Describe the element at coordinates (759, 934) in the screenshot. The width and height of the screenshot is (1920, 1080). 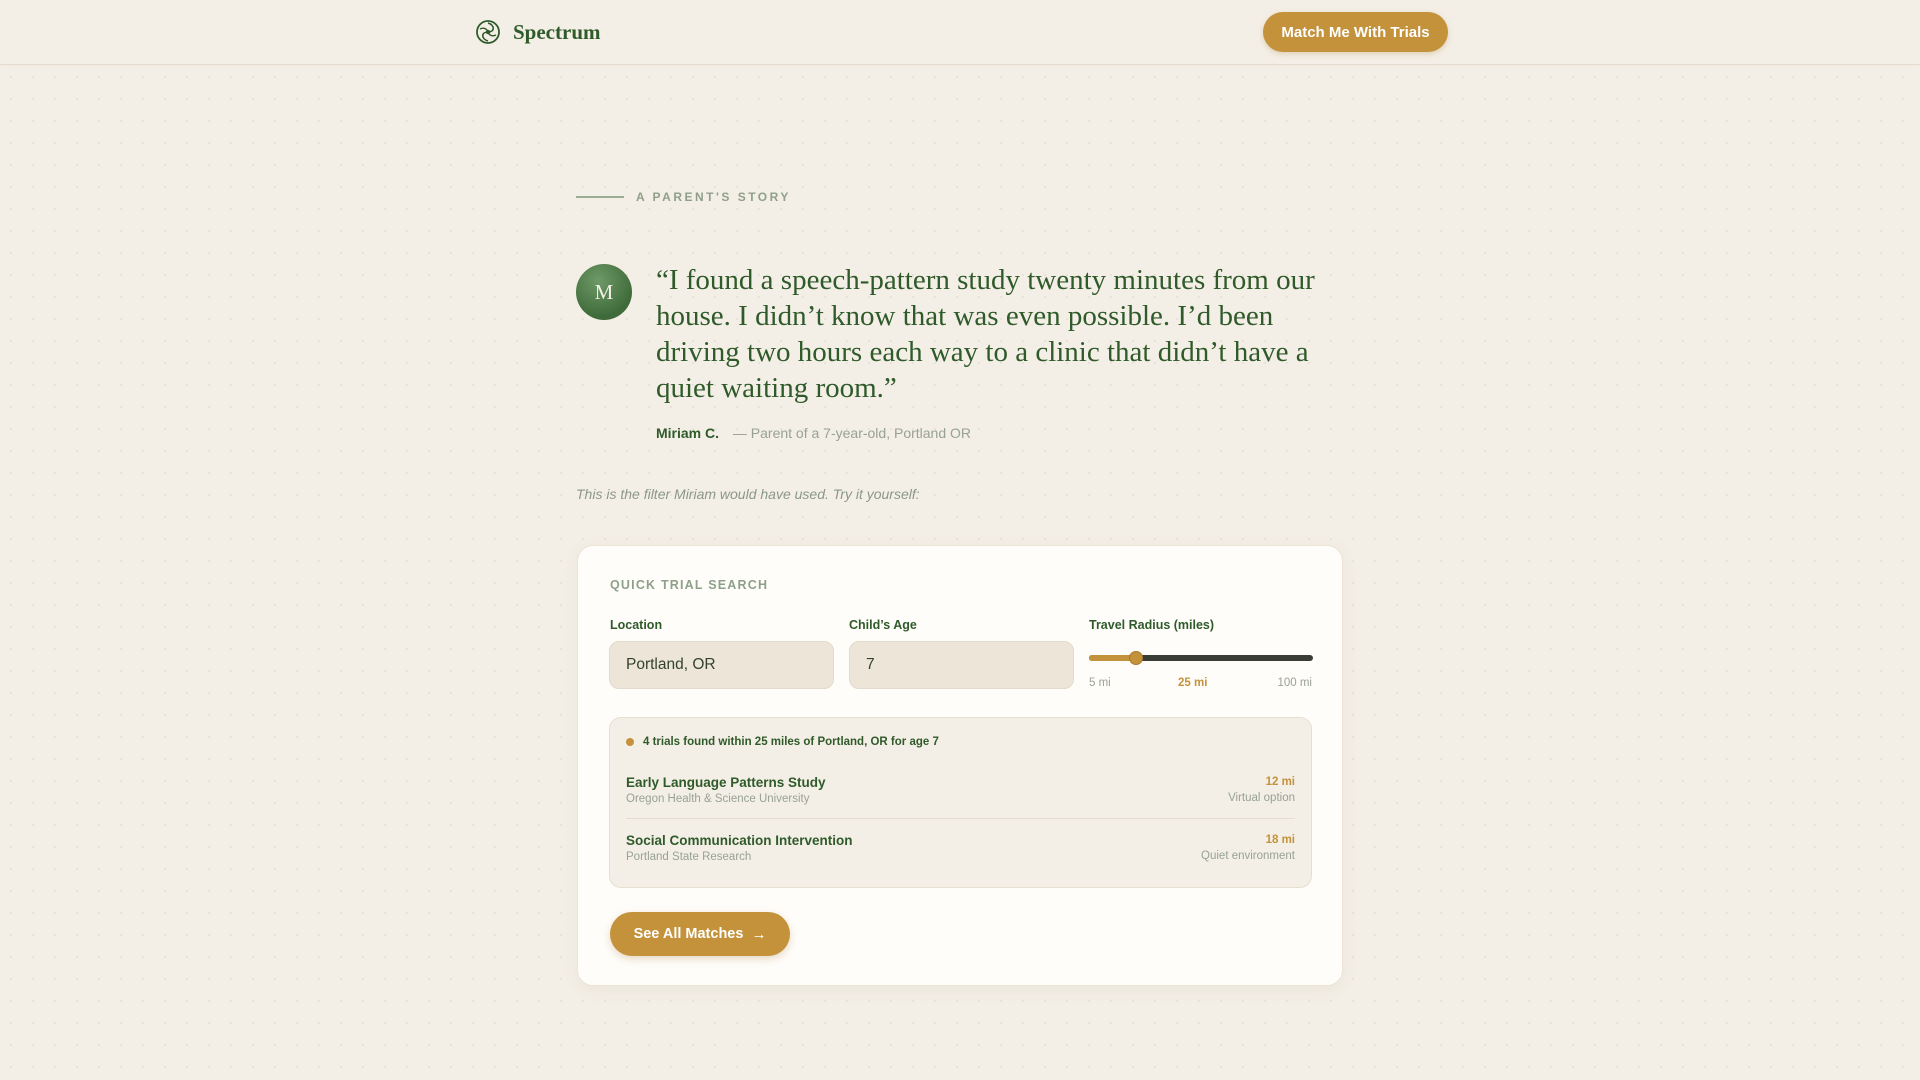
I see `arrow-right-icon: →` at that location.